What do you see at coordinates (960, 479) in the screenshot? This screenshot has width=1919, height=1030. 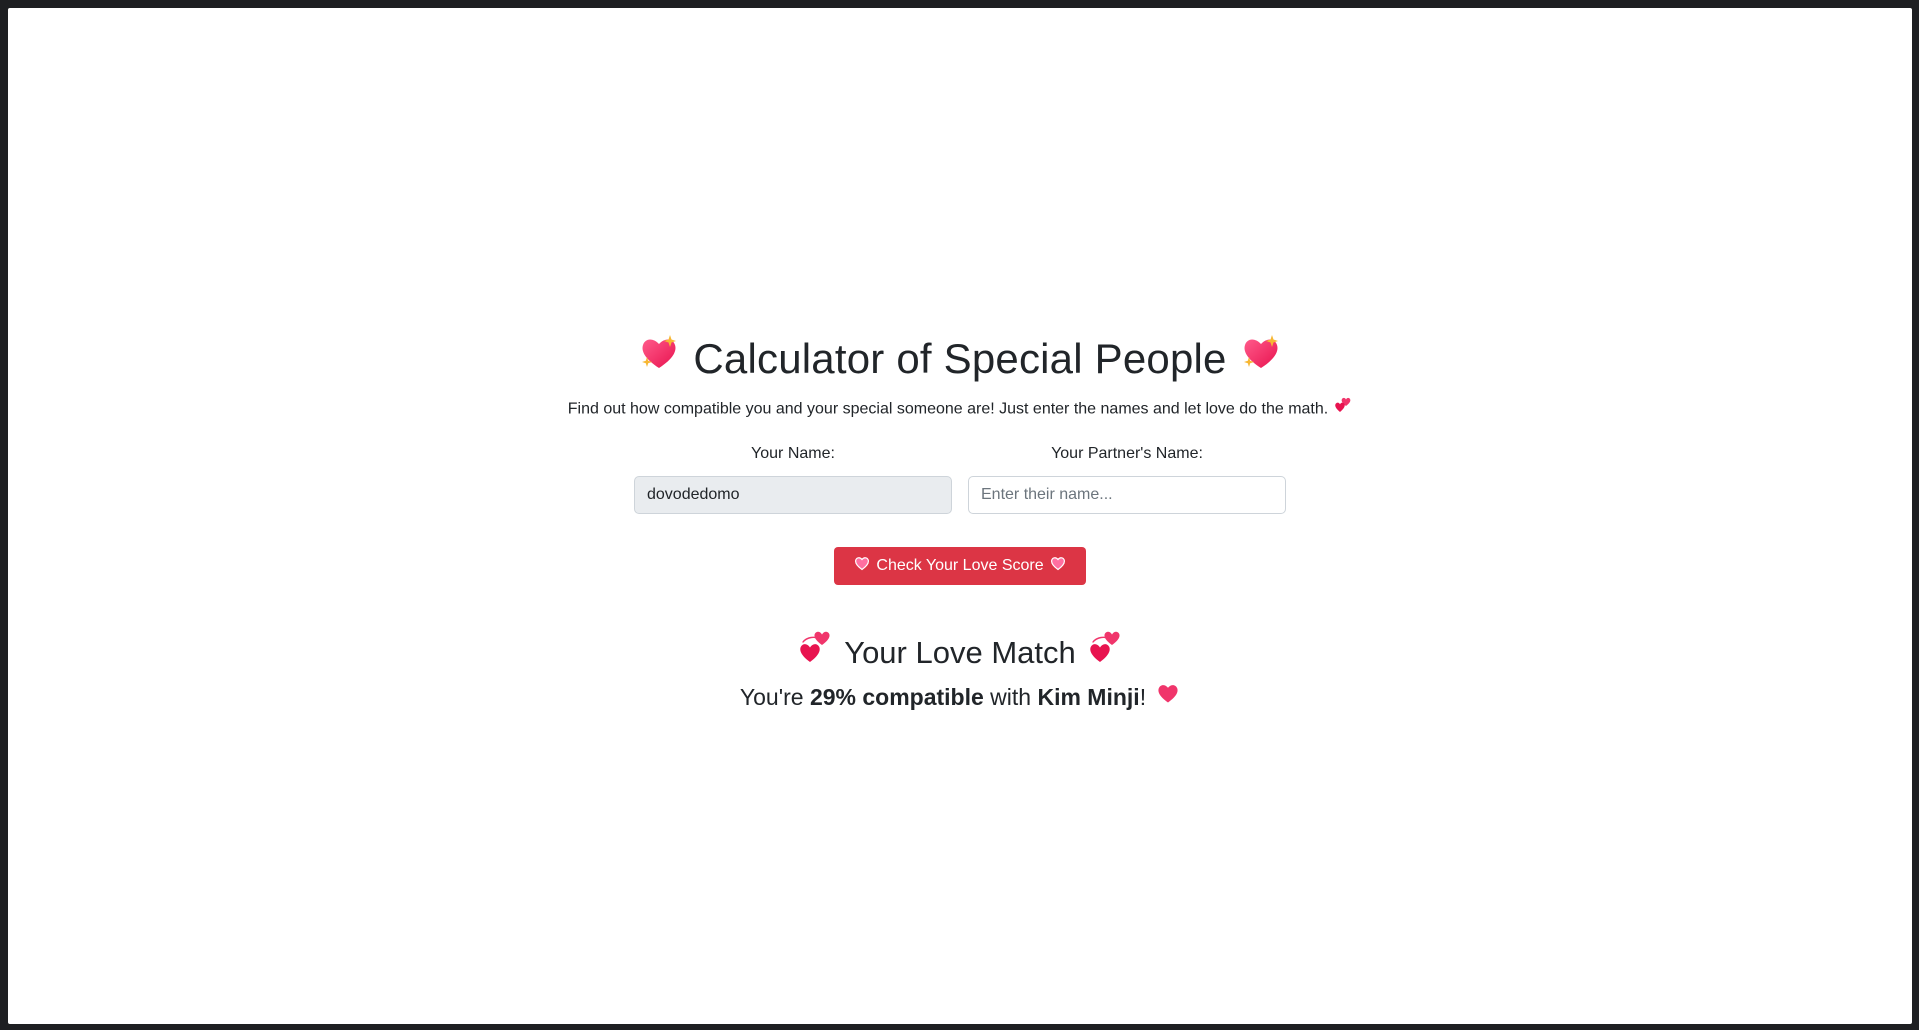 I see `name-form: Your Name: Your Partner's Name:` at bounding box center [960, 479].